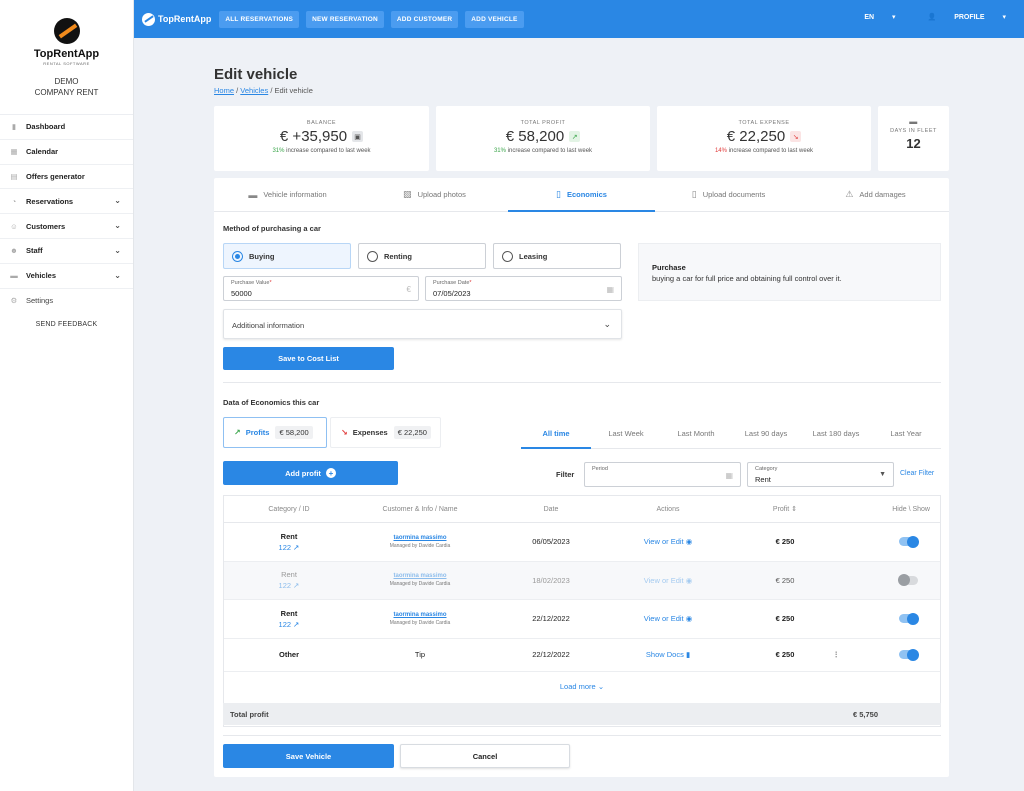 The width and height of the screenshot is (1024, 791). I want to click on period-filter-field: Period ▦, so click(662, 474).